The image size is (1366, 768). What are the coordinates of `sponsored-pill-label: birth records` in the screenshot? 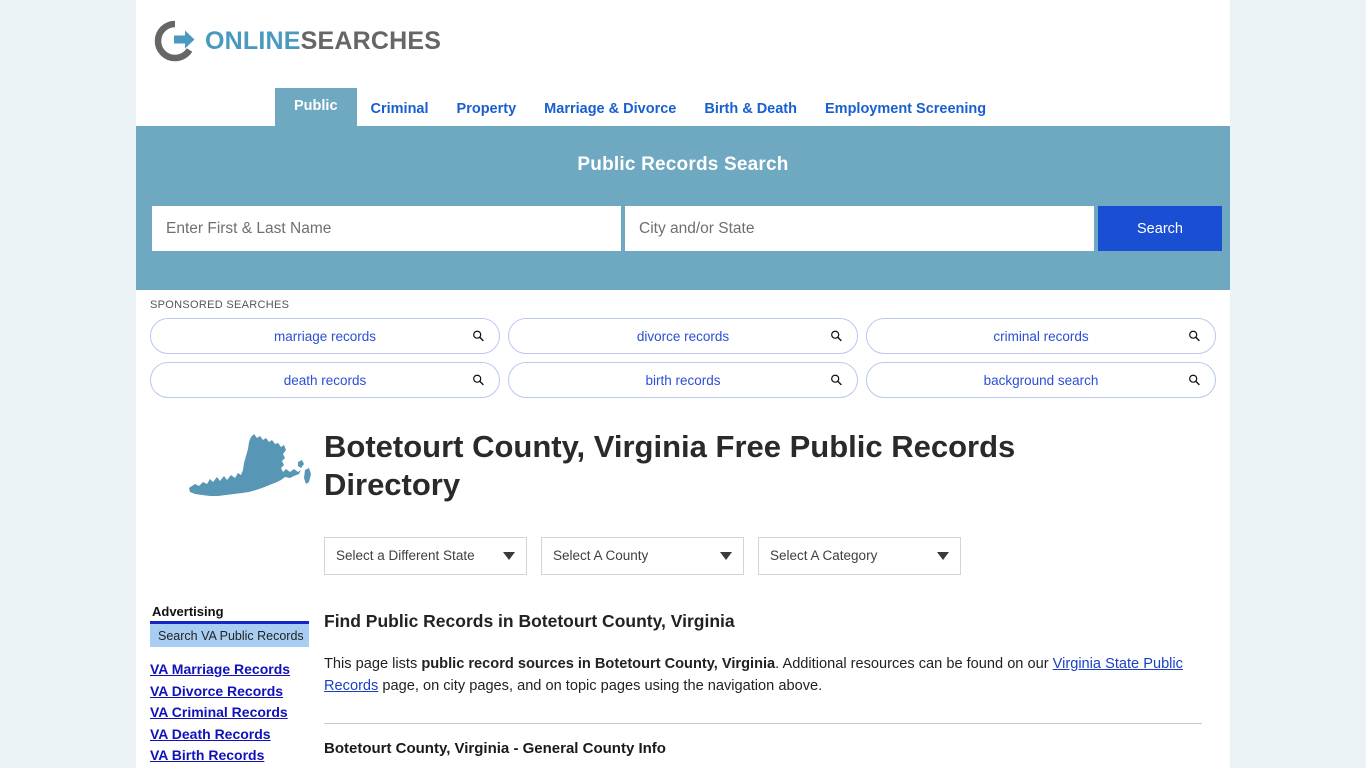 It's located at (683, 380).